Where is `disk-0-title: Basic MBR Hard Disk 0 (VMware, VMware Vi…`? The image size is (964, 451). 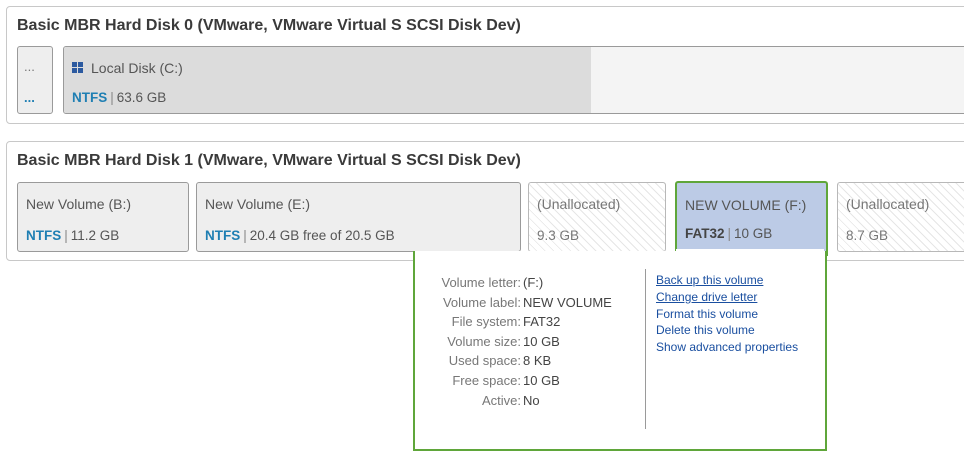
disk-0-title: Basic MBR Hard Disk 0 (VMware, VMware Vi… is located at coordinates (269, 25).